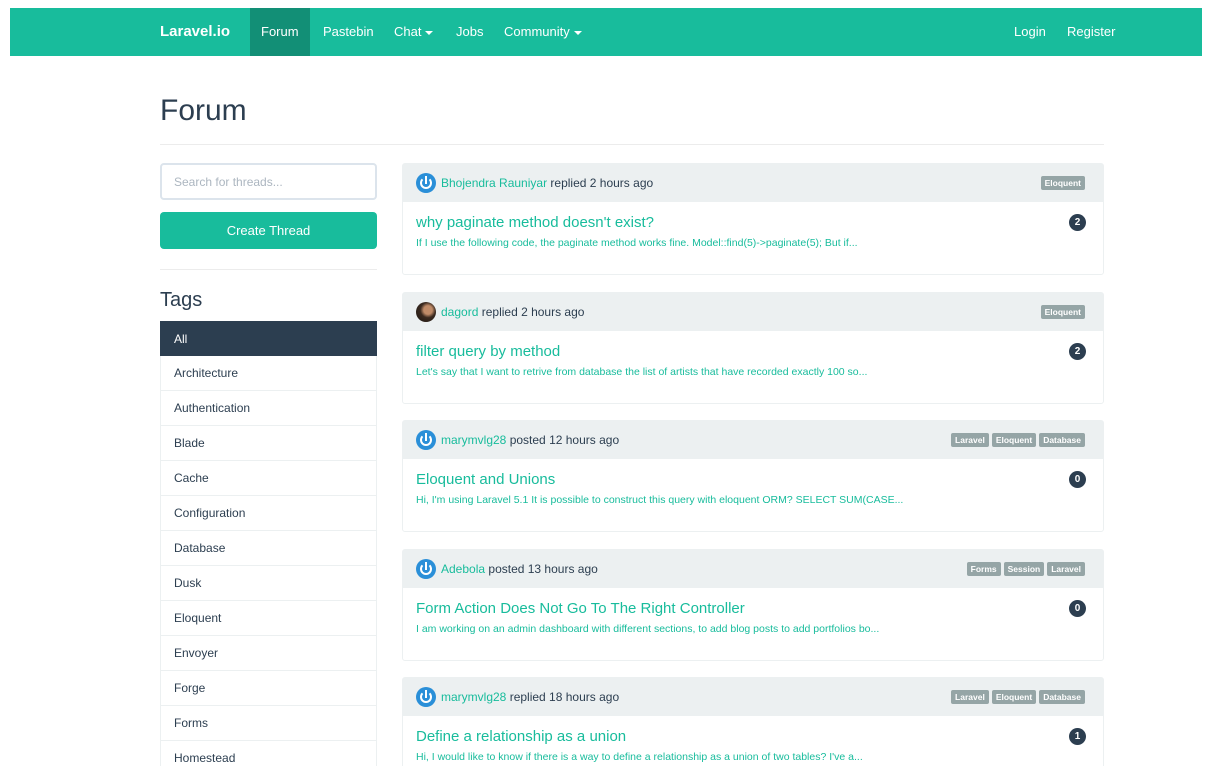 The width and height of the screenshot is (1211, 766). Describe the element at coordinates (268, 583) in the screenshot. I see `tag-item-dusk: Dusk` at that location.